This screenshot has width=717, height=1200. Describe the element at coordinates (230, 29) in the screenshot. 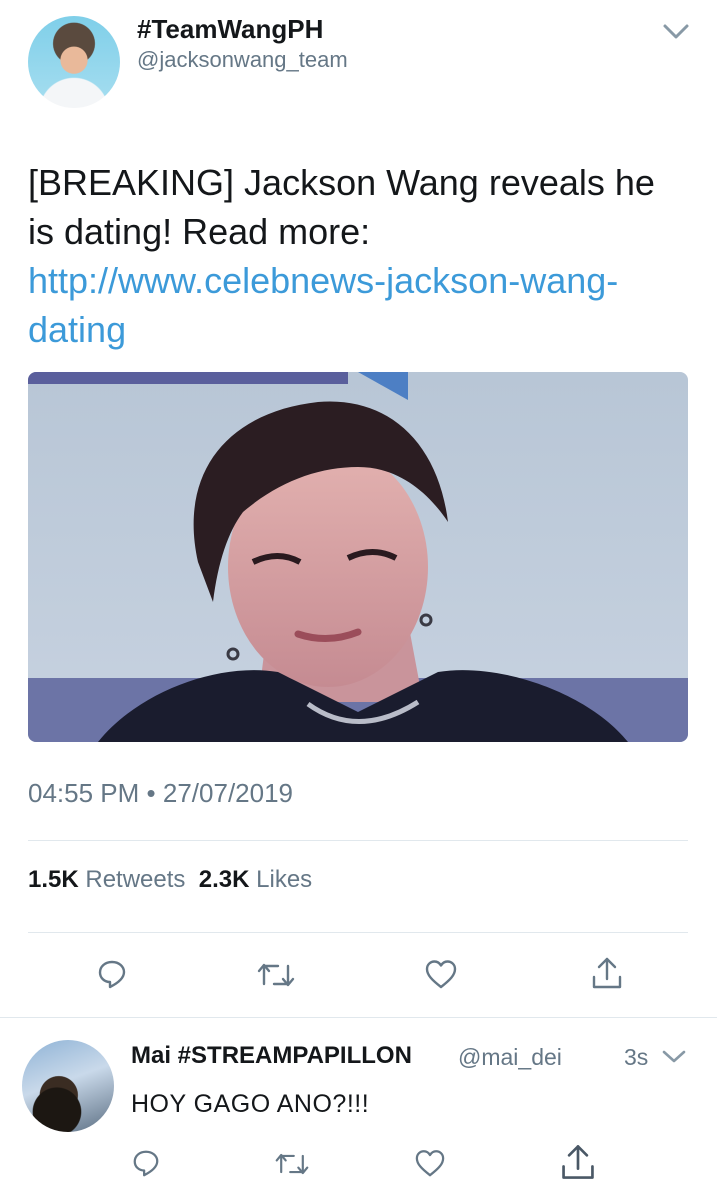

I see `author-display-name: #TeamWangPH` at that location.